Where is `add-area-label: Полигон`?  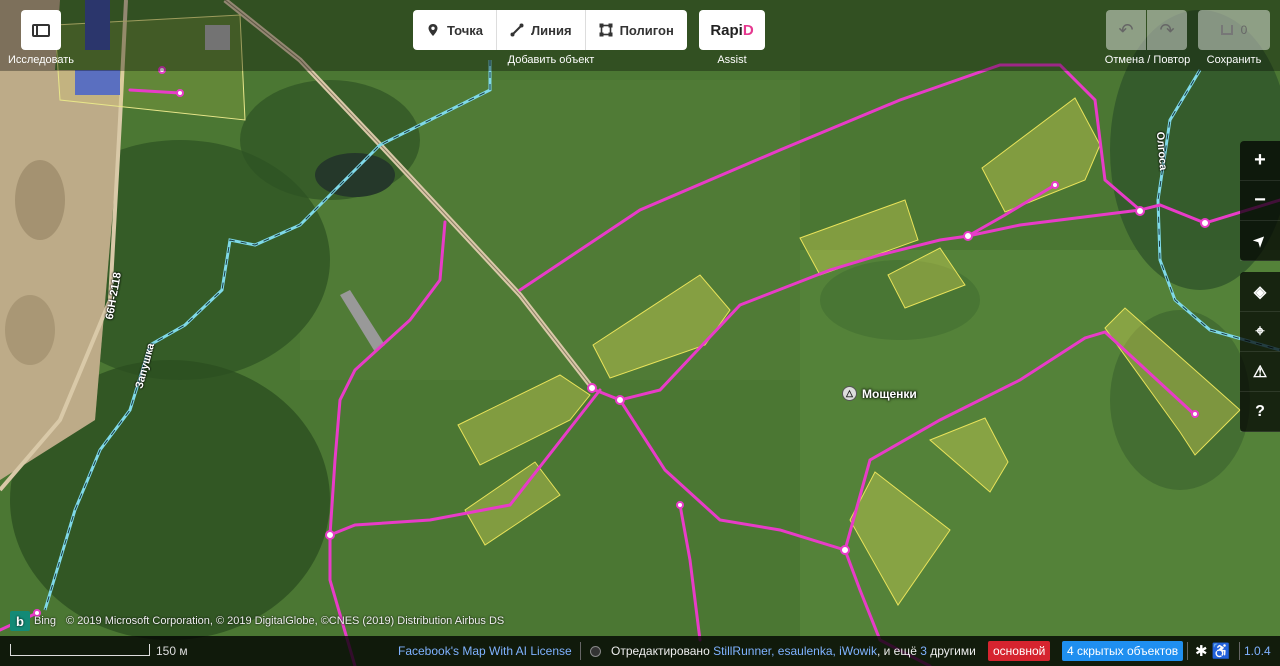 add-area-label: Полигон is located at coordinates (646, 30).